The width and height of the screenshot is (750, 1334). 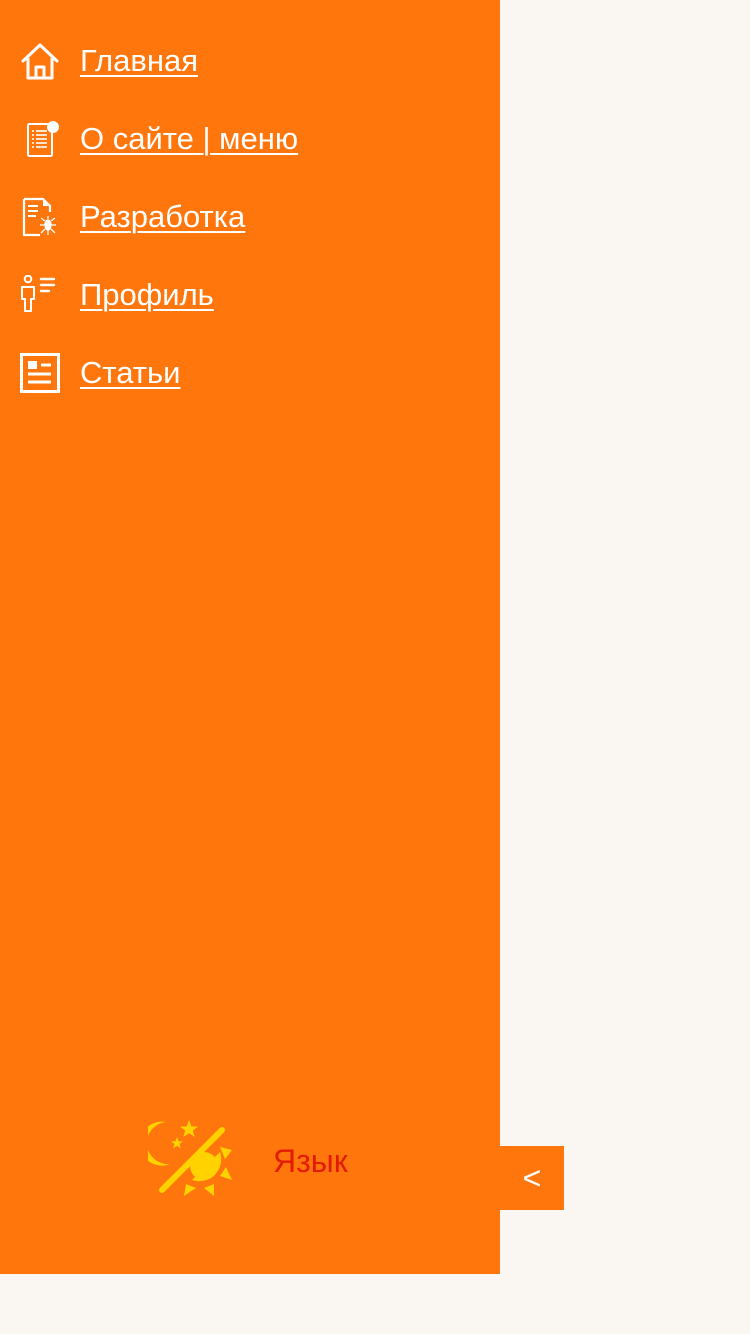 I want to click on newspaper-icon, so click(x=40, y=373).